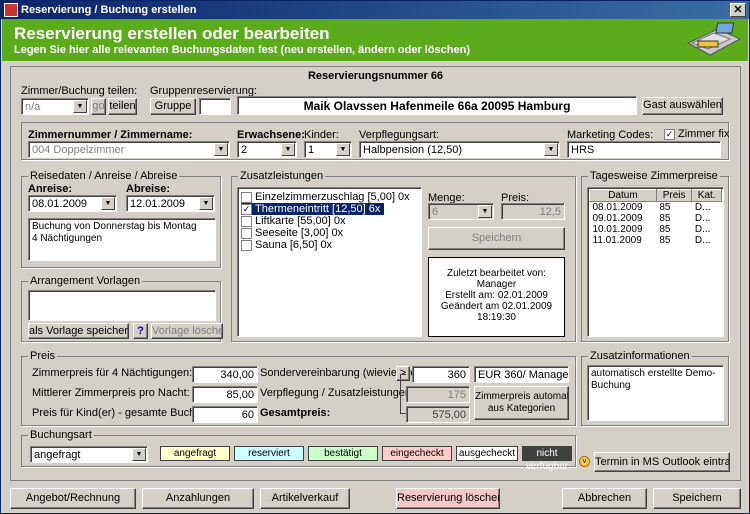 The image size is (750, 514). I want to click on app-icon, so click(11, 10).